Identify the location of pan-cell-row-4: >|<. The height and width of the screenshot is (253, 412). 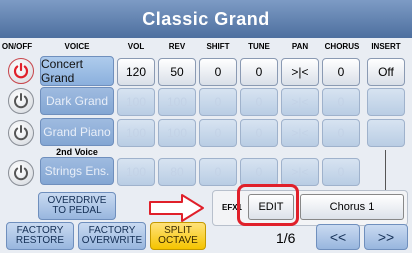
(300, 172).